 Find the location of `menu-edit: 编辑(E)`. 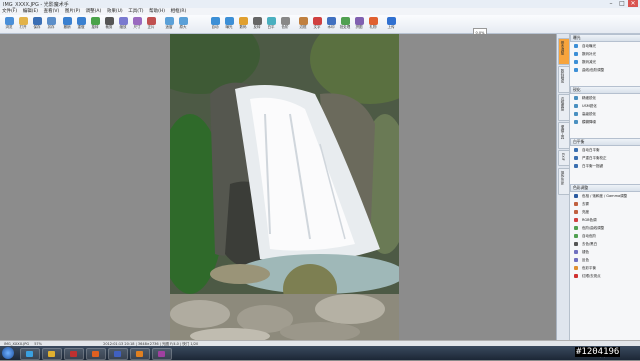

menu-edit: 编辑(E) is located at coordinates (30, 11).